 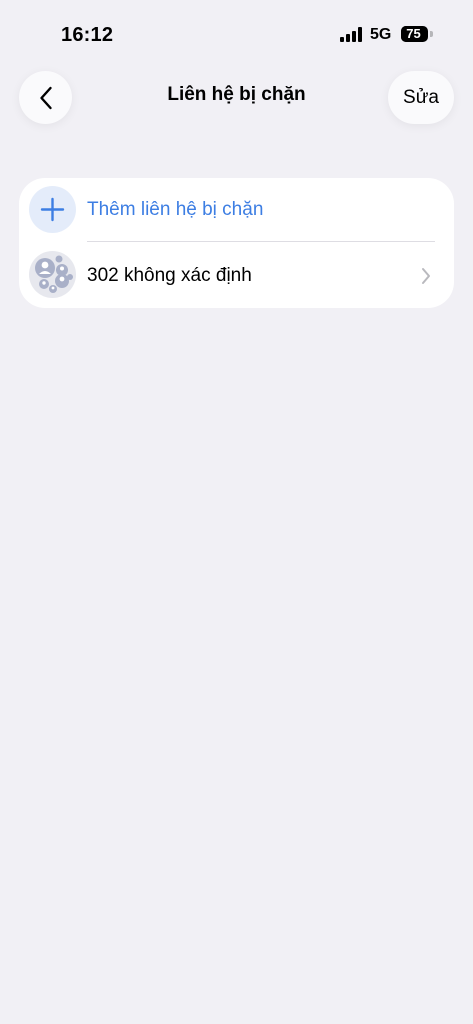 What do you see at coordinates (169, 275) in the screenshot?
I see `contact-label: 302 không xác định` at bounding box center [169, 275].